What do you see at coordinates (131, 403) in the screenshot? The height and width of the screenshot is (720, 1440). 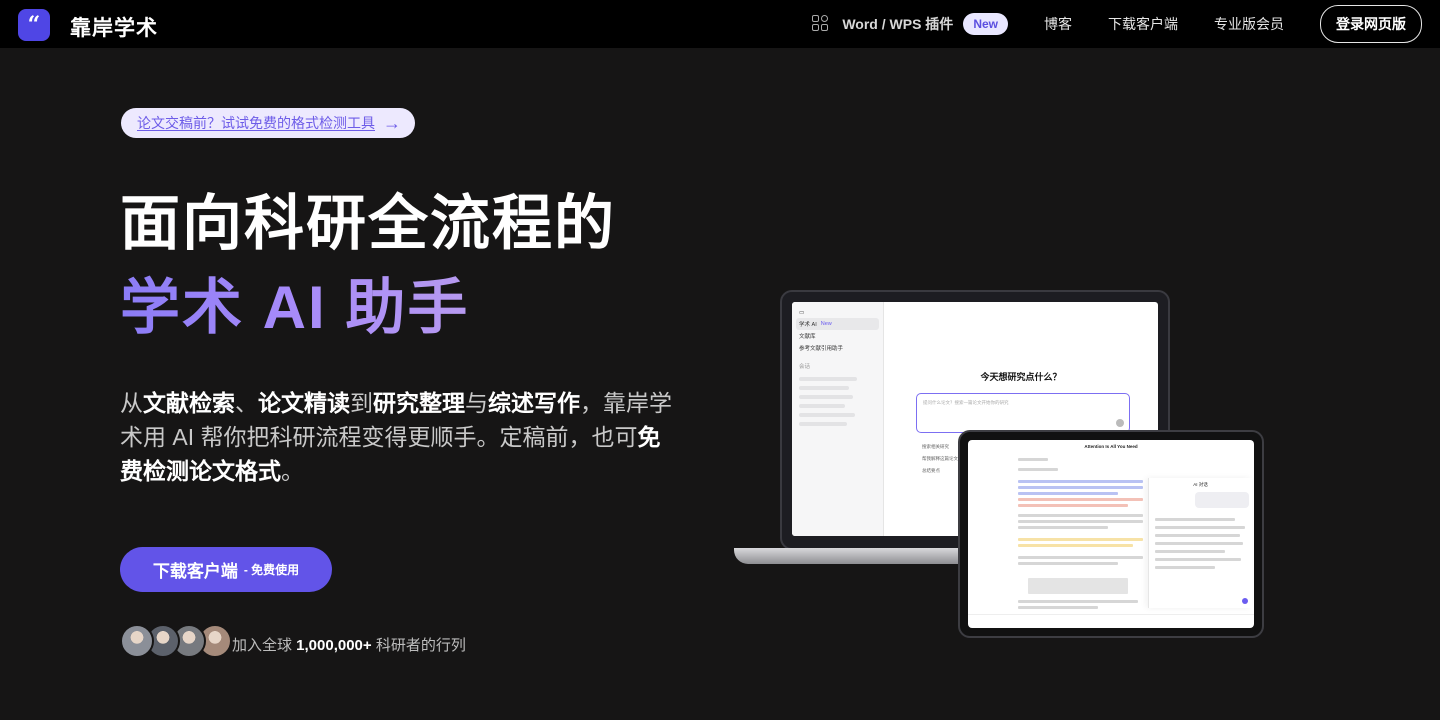 I see `desc-text: 从` at bounding box center [131, 403].